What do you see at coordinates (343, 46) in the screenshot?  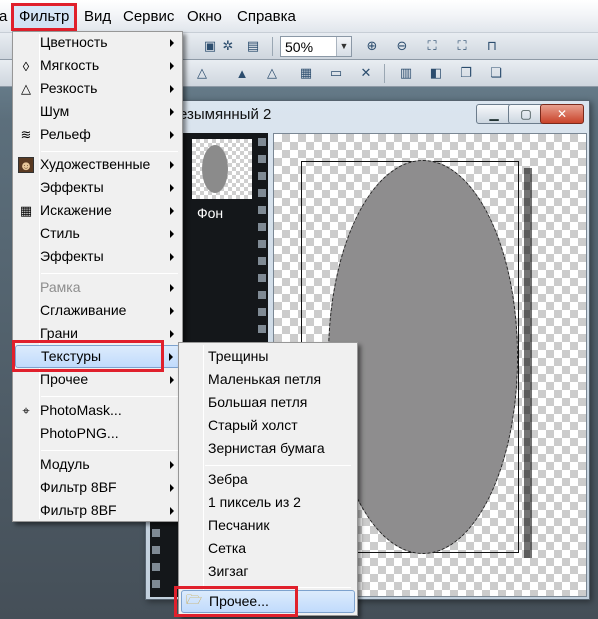 I see `chevron-down-icon: ▼` at bounding box center [343, 46].